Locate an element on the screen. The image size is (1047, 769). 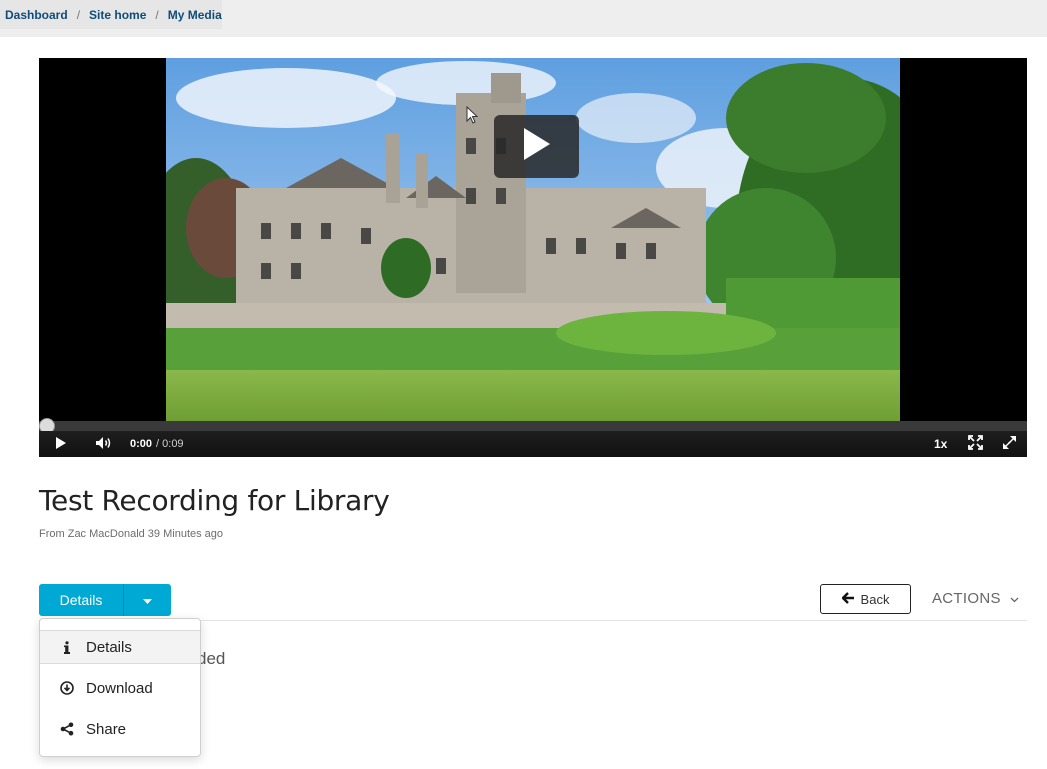
back-button: Back is located at coordinates (865, 599).